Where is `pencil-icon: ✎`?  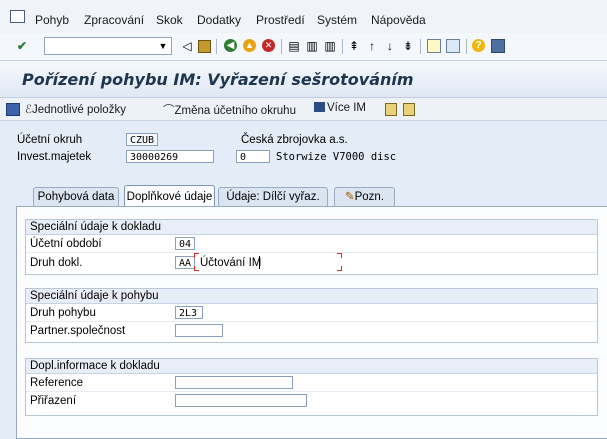 pencil-icon: ✎ is located at coordinates (349, 197).